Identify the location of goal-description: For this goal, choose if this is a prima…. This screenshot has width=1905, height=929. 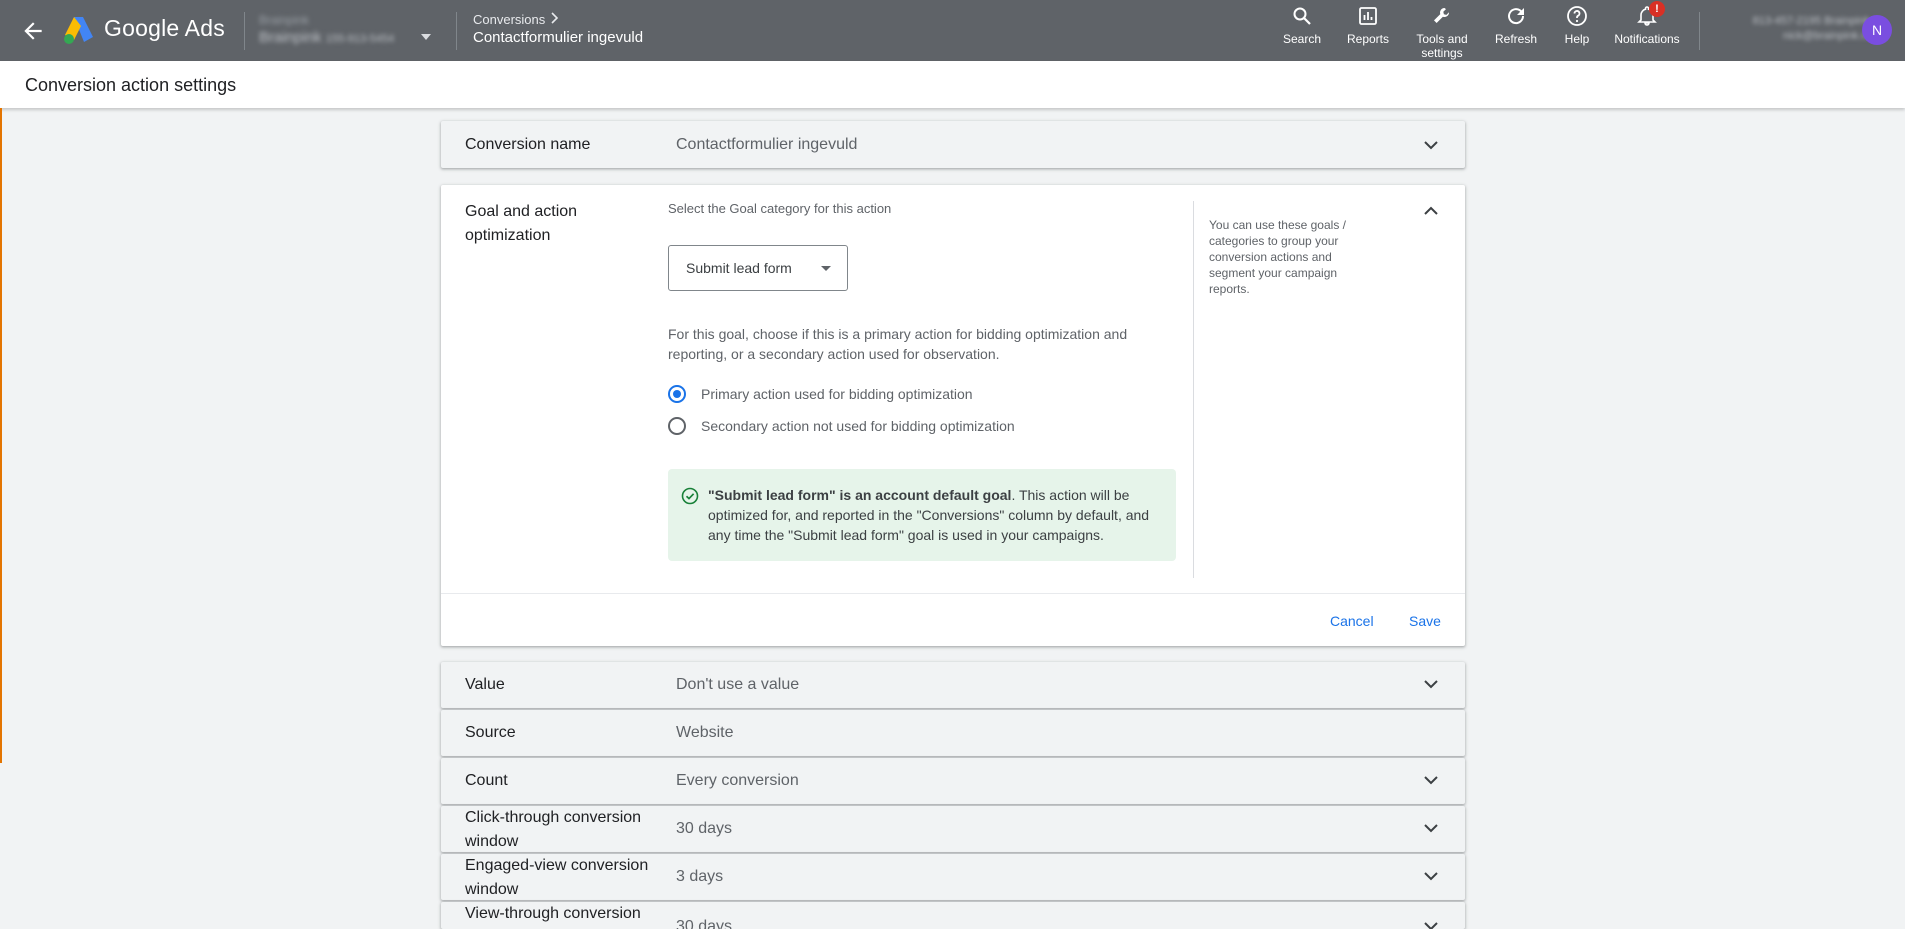
(898, 344).